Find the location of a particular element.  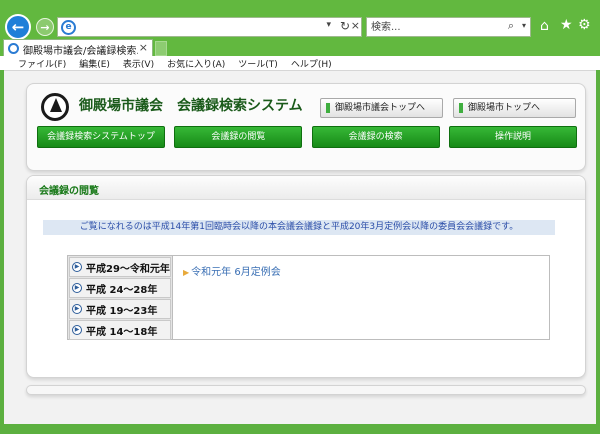

year-item: ▶ 平成 19～23年 is located at coordinates (120, 309).